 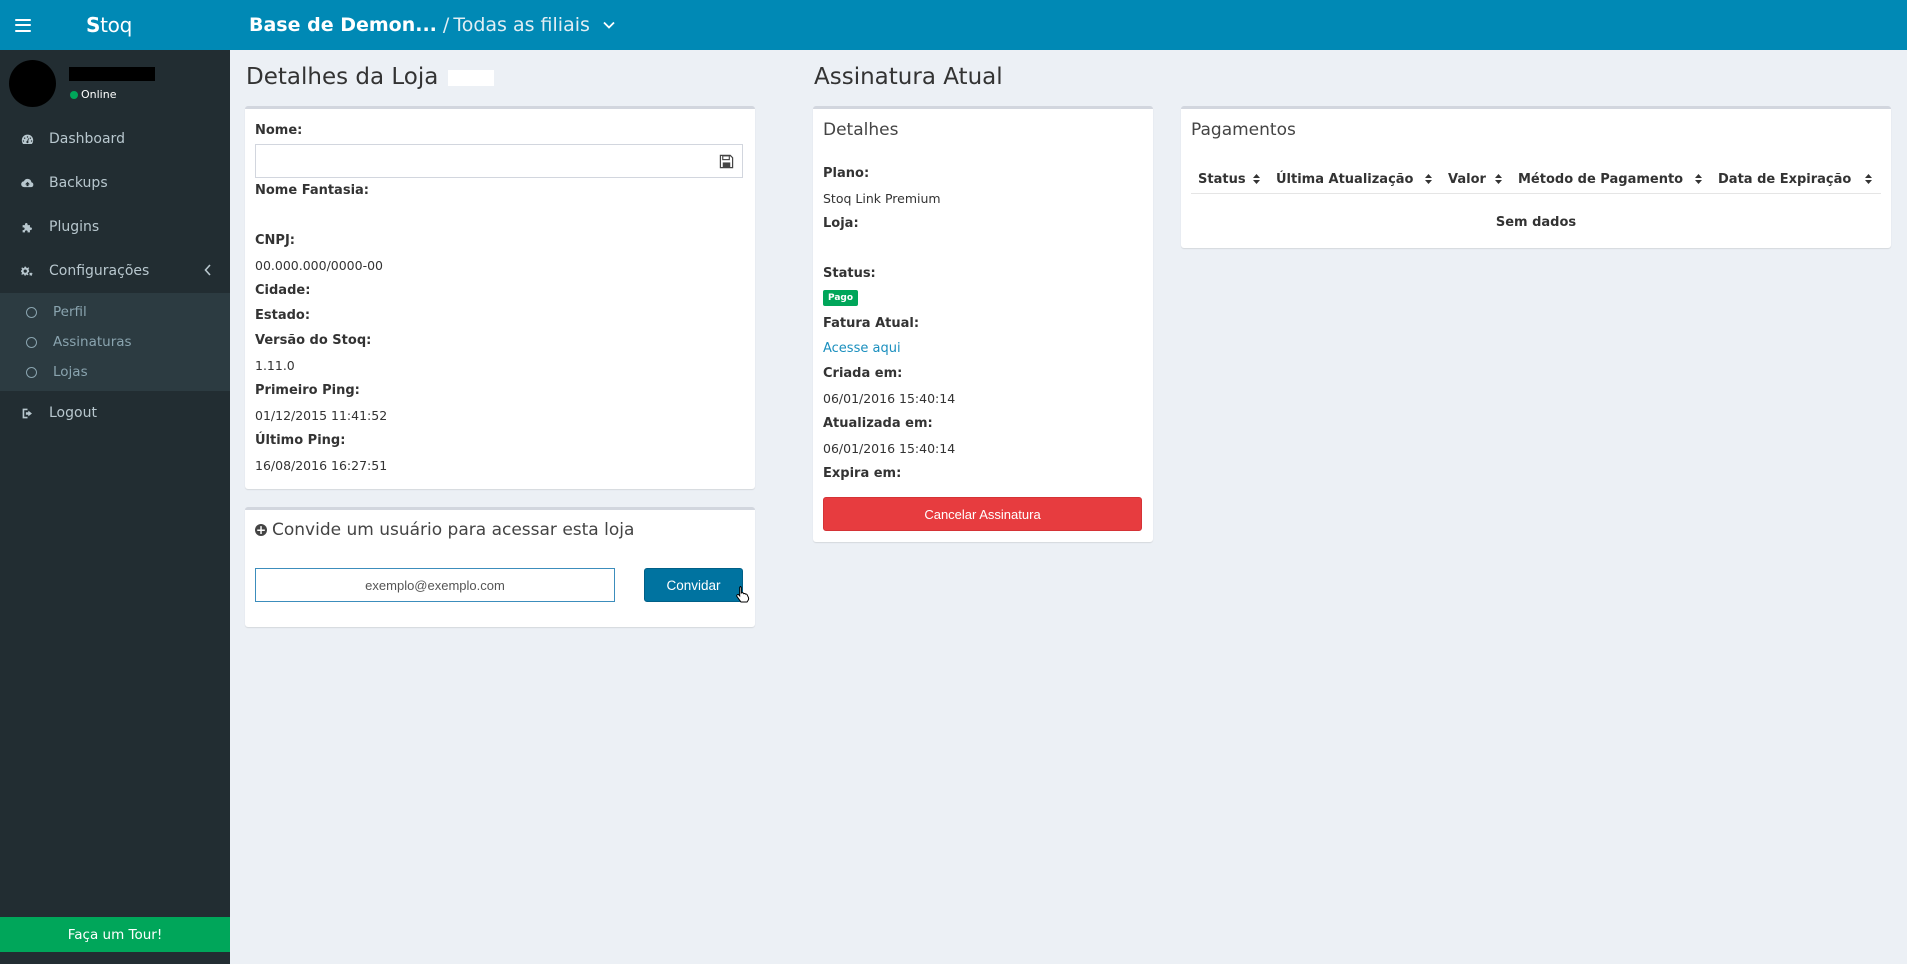 I want to click on nome-fantasia-label: Nome Fantasia:, so click(x=312, y=190).